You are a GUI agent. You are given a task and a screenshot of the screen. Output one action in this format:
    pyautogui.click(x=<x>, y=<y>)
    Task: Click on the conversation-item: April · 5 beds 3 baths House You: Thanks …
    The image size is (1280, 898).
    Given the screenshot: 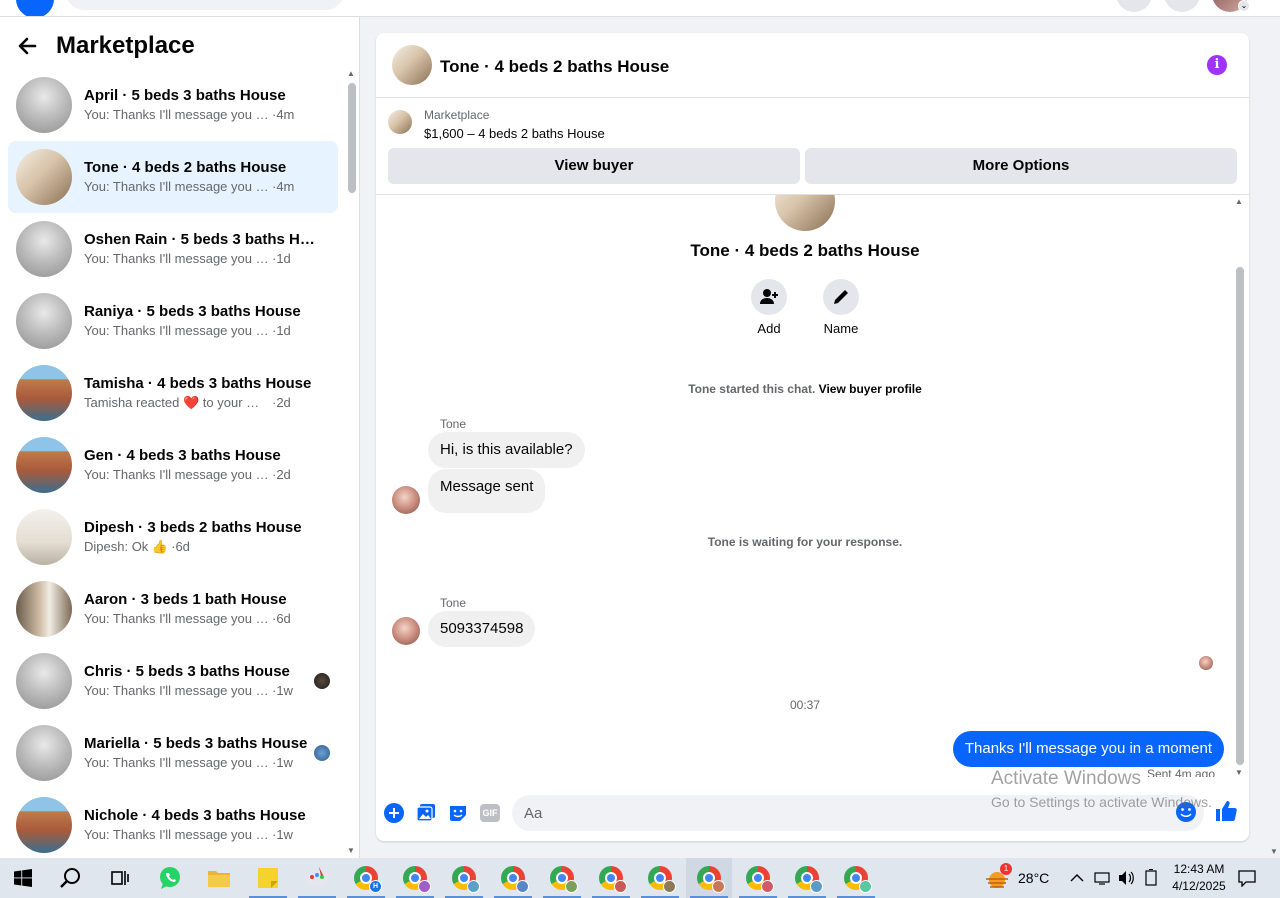 What is the action you would take?
    pyautogui.click(x=173, y=105)
    